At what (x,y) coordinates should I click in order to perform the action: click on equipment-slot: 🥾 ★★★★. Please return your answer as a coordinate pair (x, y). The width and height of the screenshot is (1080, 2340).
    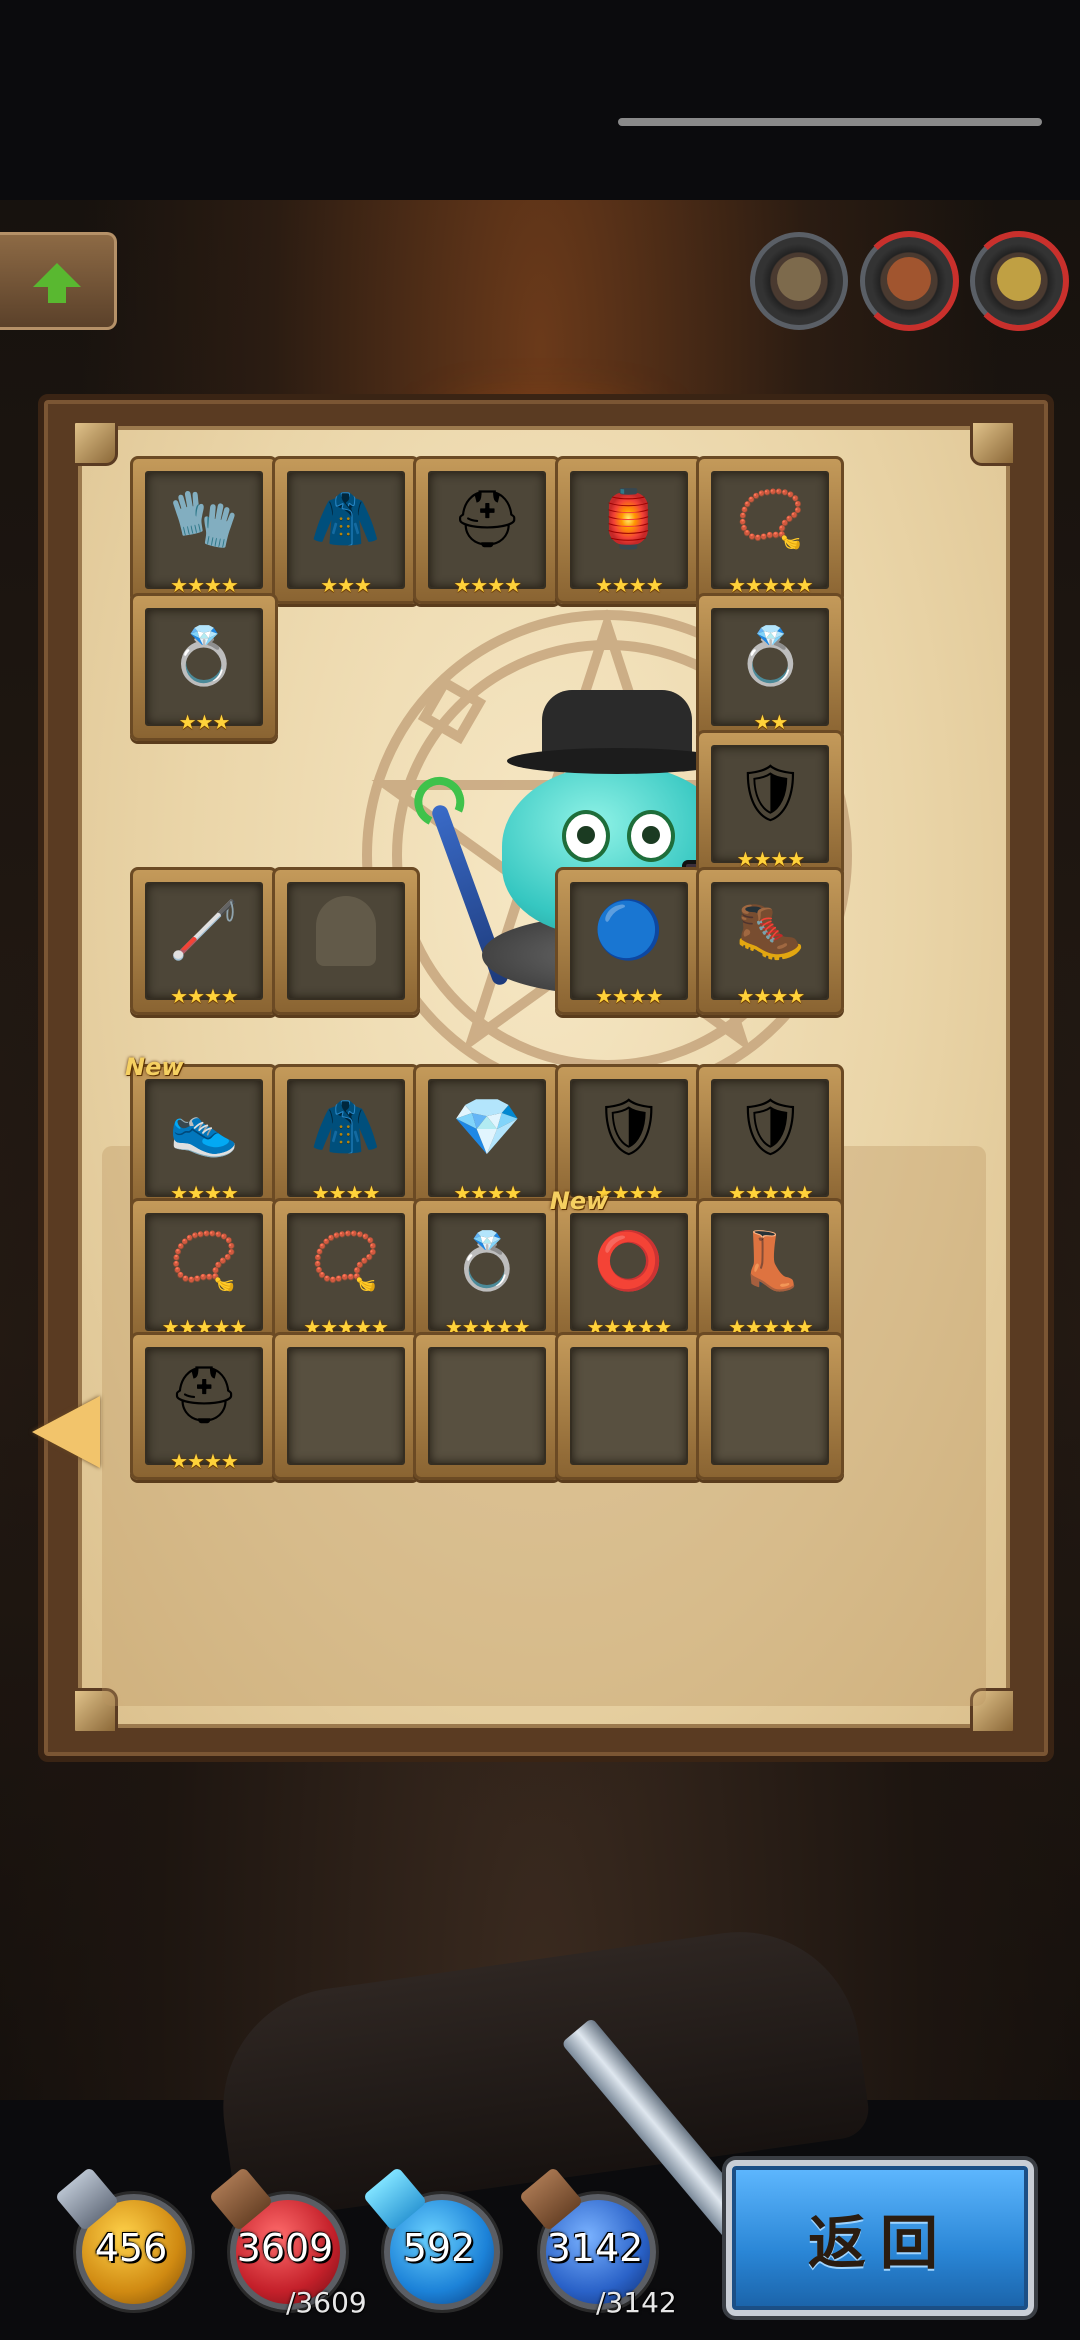
    Looking at the image, I should click on (770, 940).